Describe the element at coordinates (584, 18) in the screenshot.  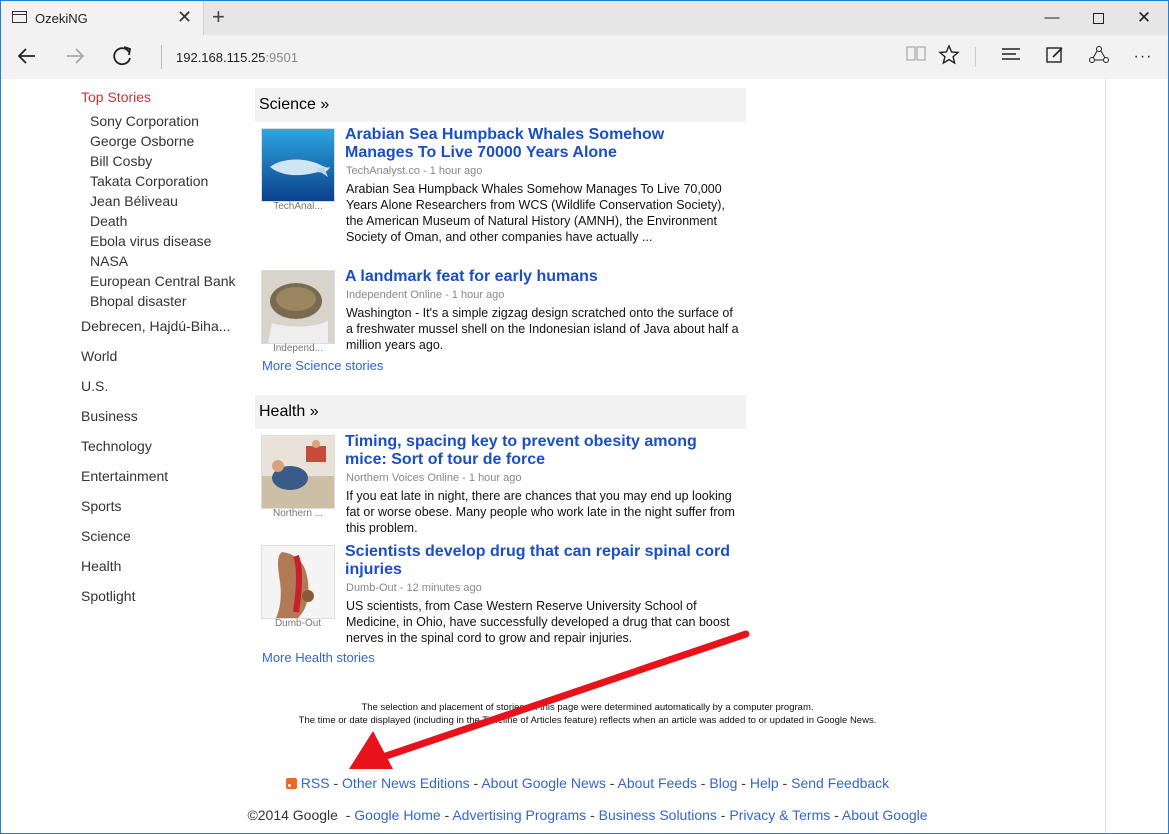
I see `tab-bar: OzekiNG ✕ + — ✕` at that location.